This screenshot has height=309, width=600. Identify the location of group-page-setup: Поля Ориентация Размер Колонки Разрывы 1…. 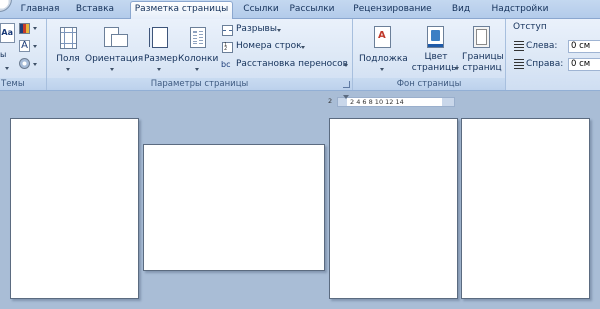
(200, 54).